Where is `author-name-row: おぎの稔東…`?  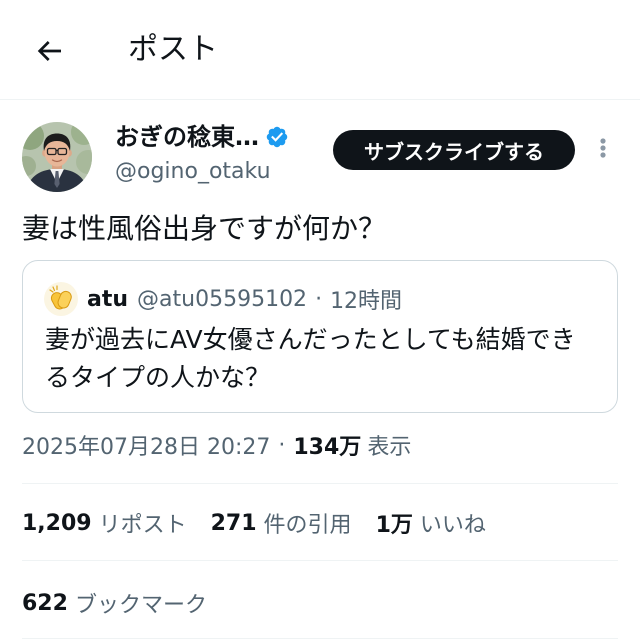
author-name-row: おぎの稔東… is located at coordinates (202, 137).